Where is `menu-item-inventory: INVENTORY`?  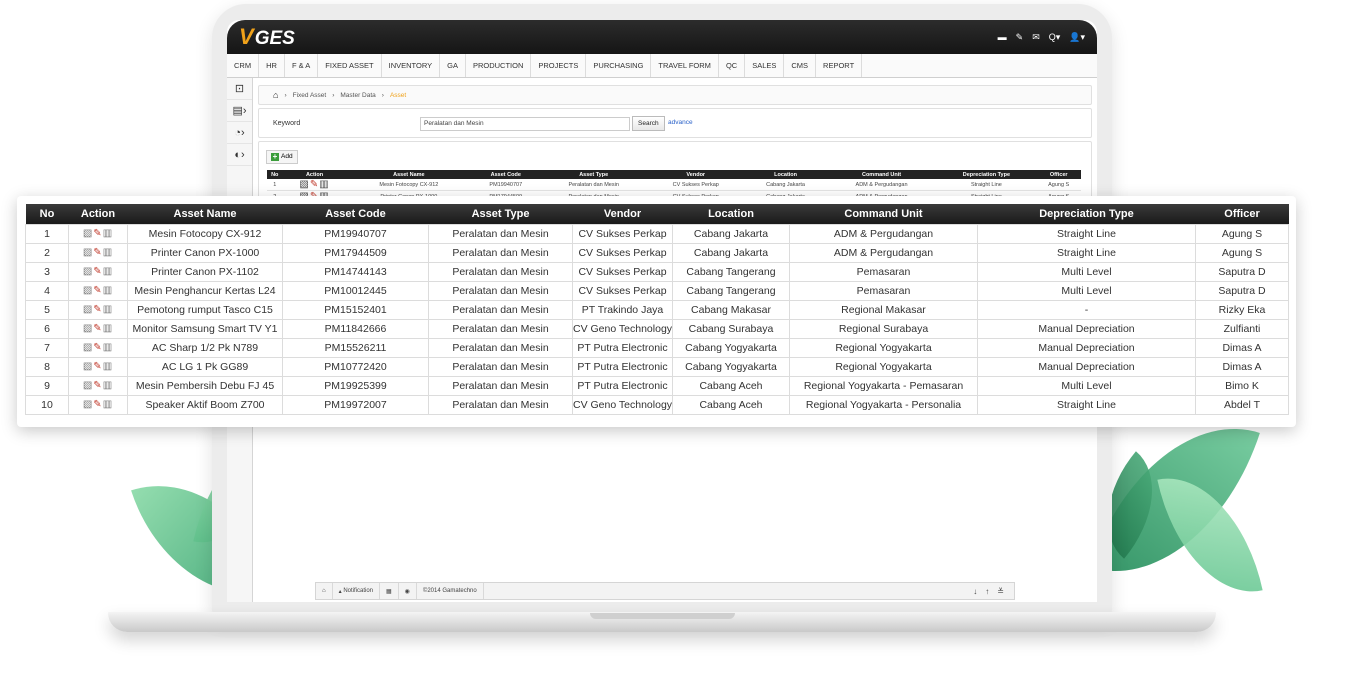
menu-item-inventory: INVENTORY is located at coordinates (411, 65).